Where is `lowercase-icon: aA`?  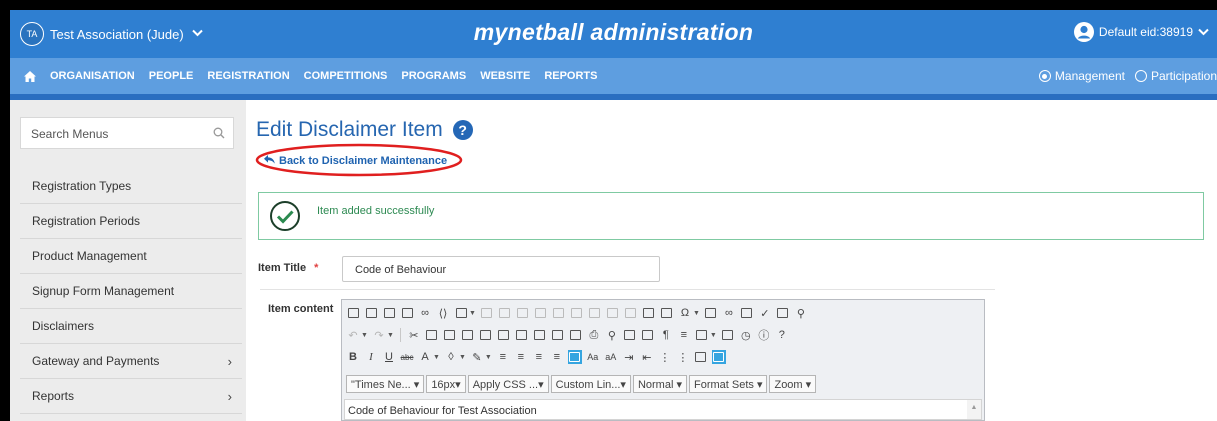
lowercase-icon: aA is located at coordinates (611, 357).